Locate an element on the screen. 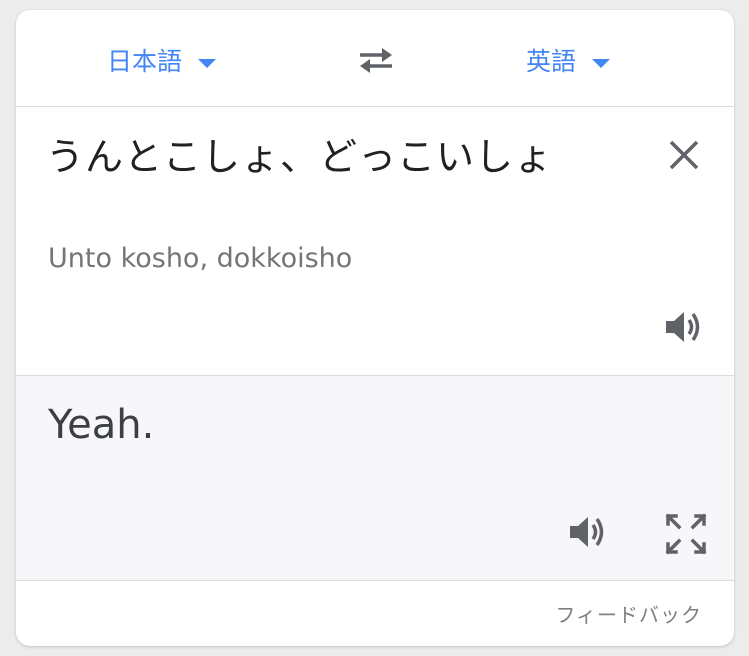 The image size is (749, 656). language-bar: 日本語 英語 is located at coordinates (375, 58).